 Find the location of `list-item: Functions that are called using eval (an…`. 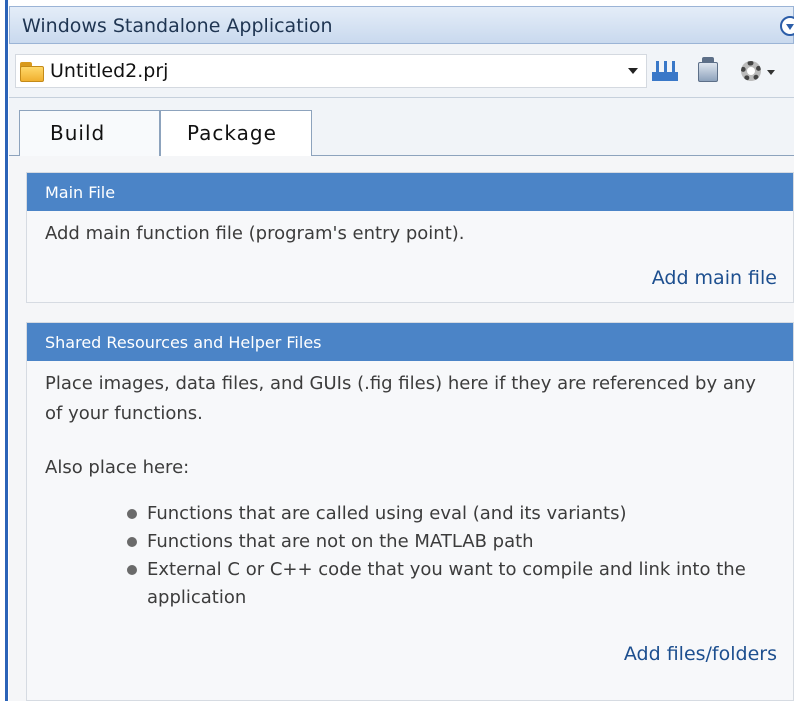

list-item: Functions that are called using eval (an… is located at coordinates (452, 514).